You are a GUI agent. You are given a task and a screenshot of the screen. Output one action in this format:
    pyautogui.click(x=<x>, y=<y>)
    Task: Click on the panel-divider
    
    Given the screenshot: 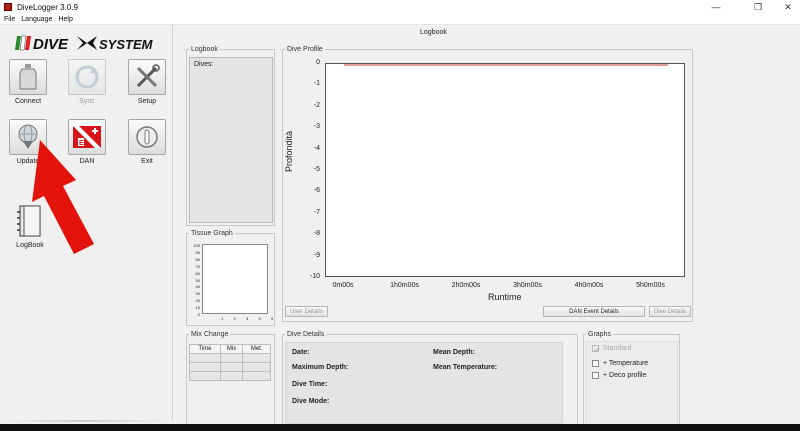 What is the action you would take?
    pyautogui.click(x=86, y=421)
    